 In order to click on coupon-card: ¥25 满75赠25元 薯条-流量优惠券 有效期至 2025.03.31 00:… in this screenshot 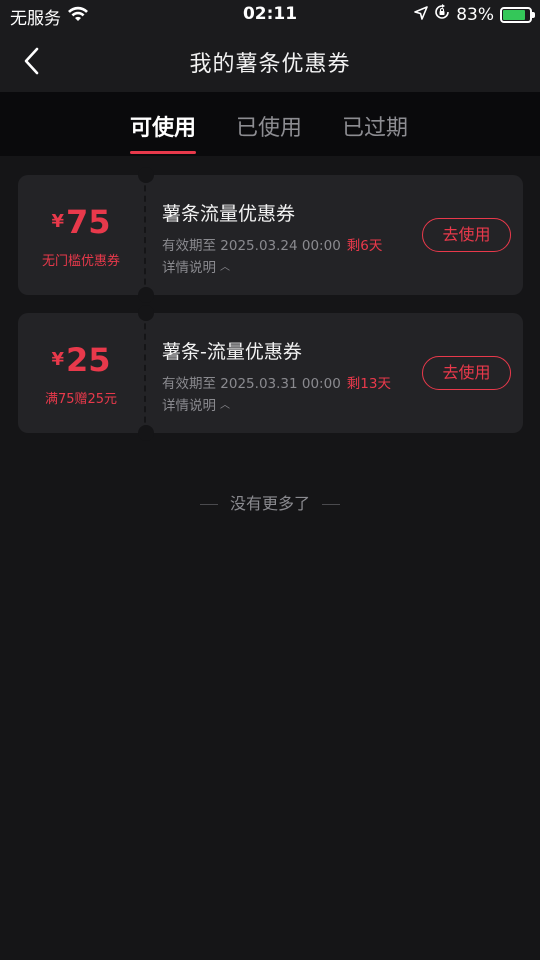, I will do `click(270, 373)`.